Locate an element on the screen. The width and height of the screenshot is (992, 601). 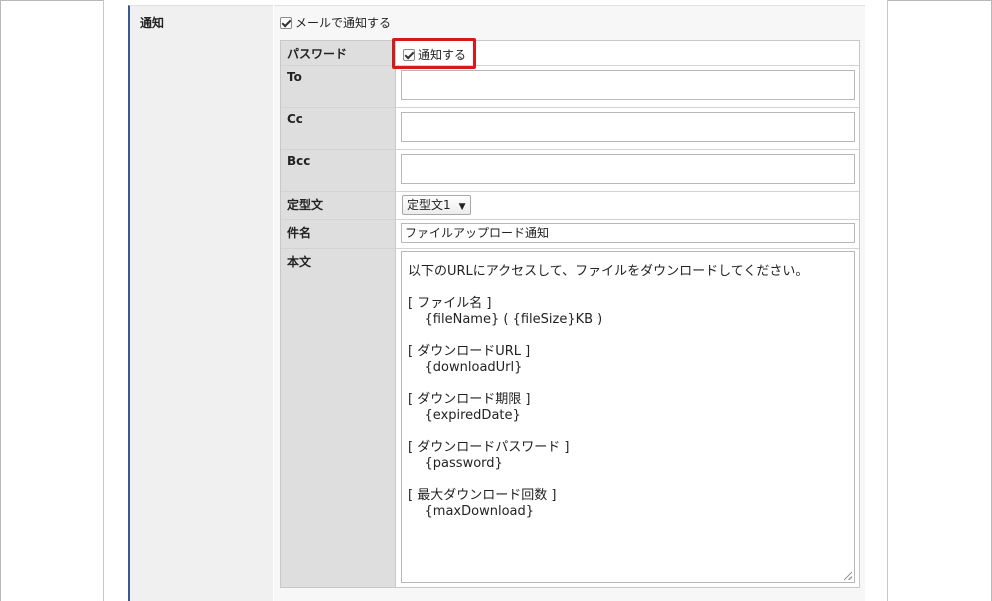
mail-notify-checkbox is located at coordinates (286, 23).